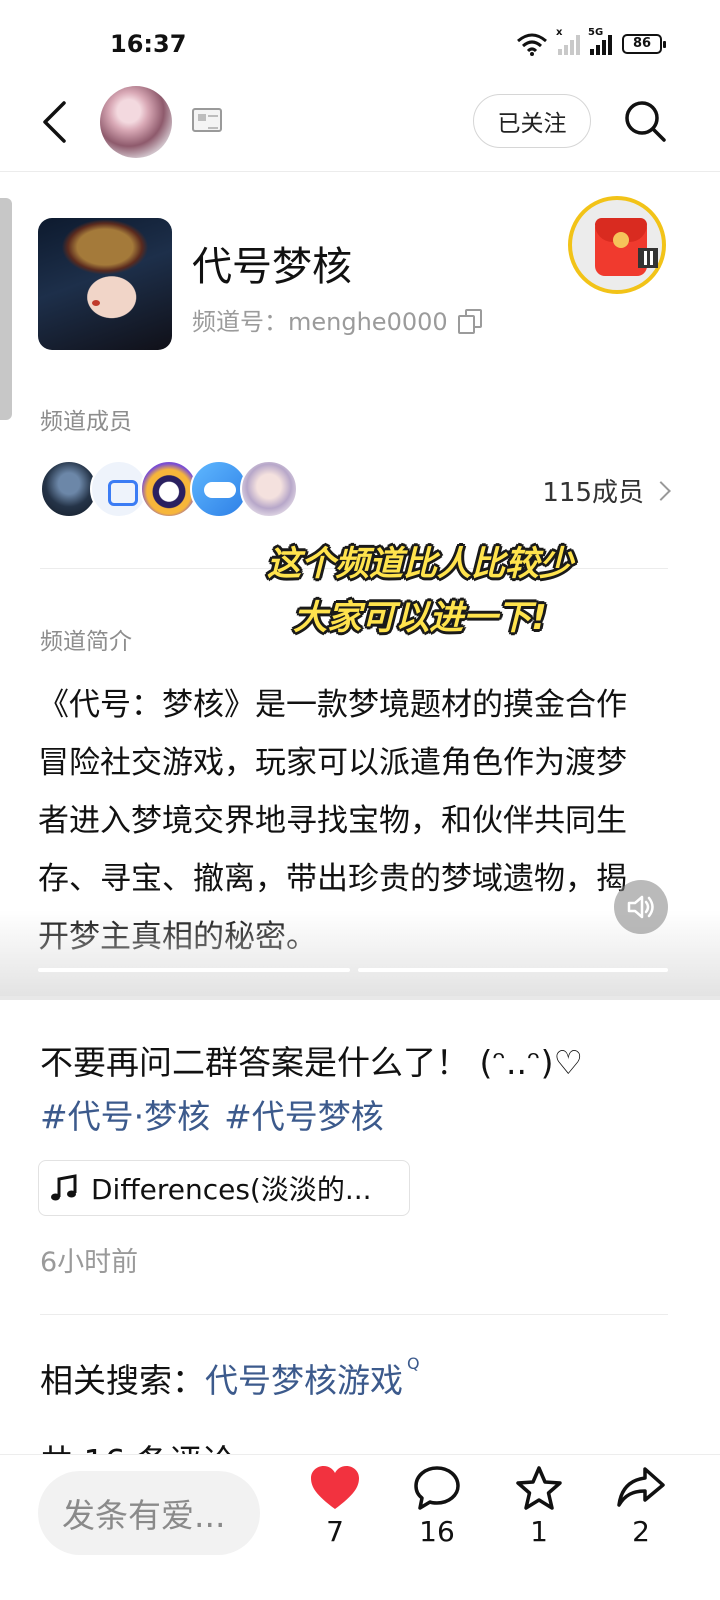 The height and width of the screenshot is (1600, 720). Describe the element at coordinates (360, 128) in the screenshot. I see `top-nav: 已关注` at that location.